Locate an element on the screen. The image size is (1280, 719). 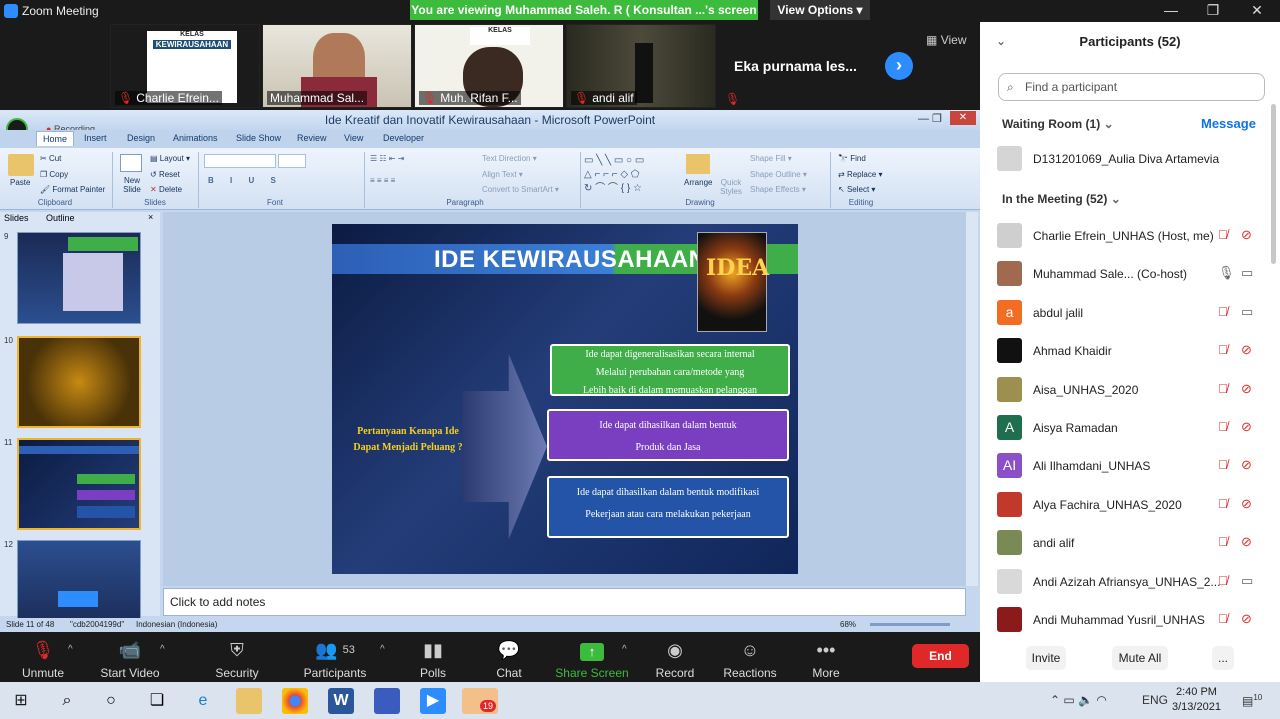
app-icon is located at coordinates (387, 701).